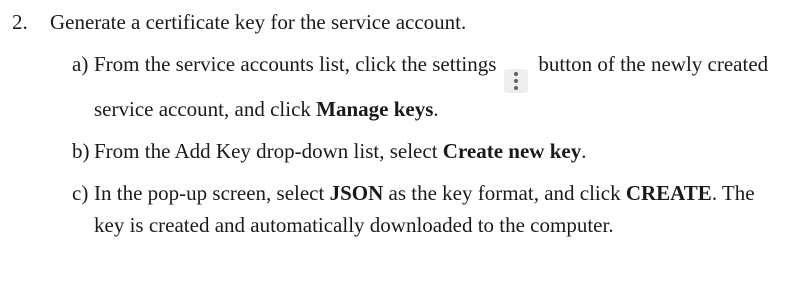  Describe the element at coordinates (504, 193) in the screenshot. I see `substep-c-text-middle: as the key format, and click` at that location.